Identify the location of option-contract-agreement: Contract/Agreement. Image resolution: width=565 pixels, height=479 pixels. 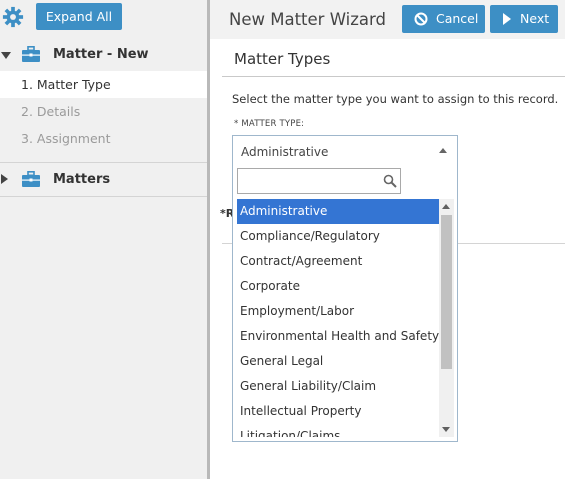
(338, 261).